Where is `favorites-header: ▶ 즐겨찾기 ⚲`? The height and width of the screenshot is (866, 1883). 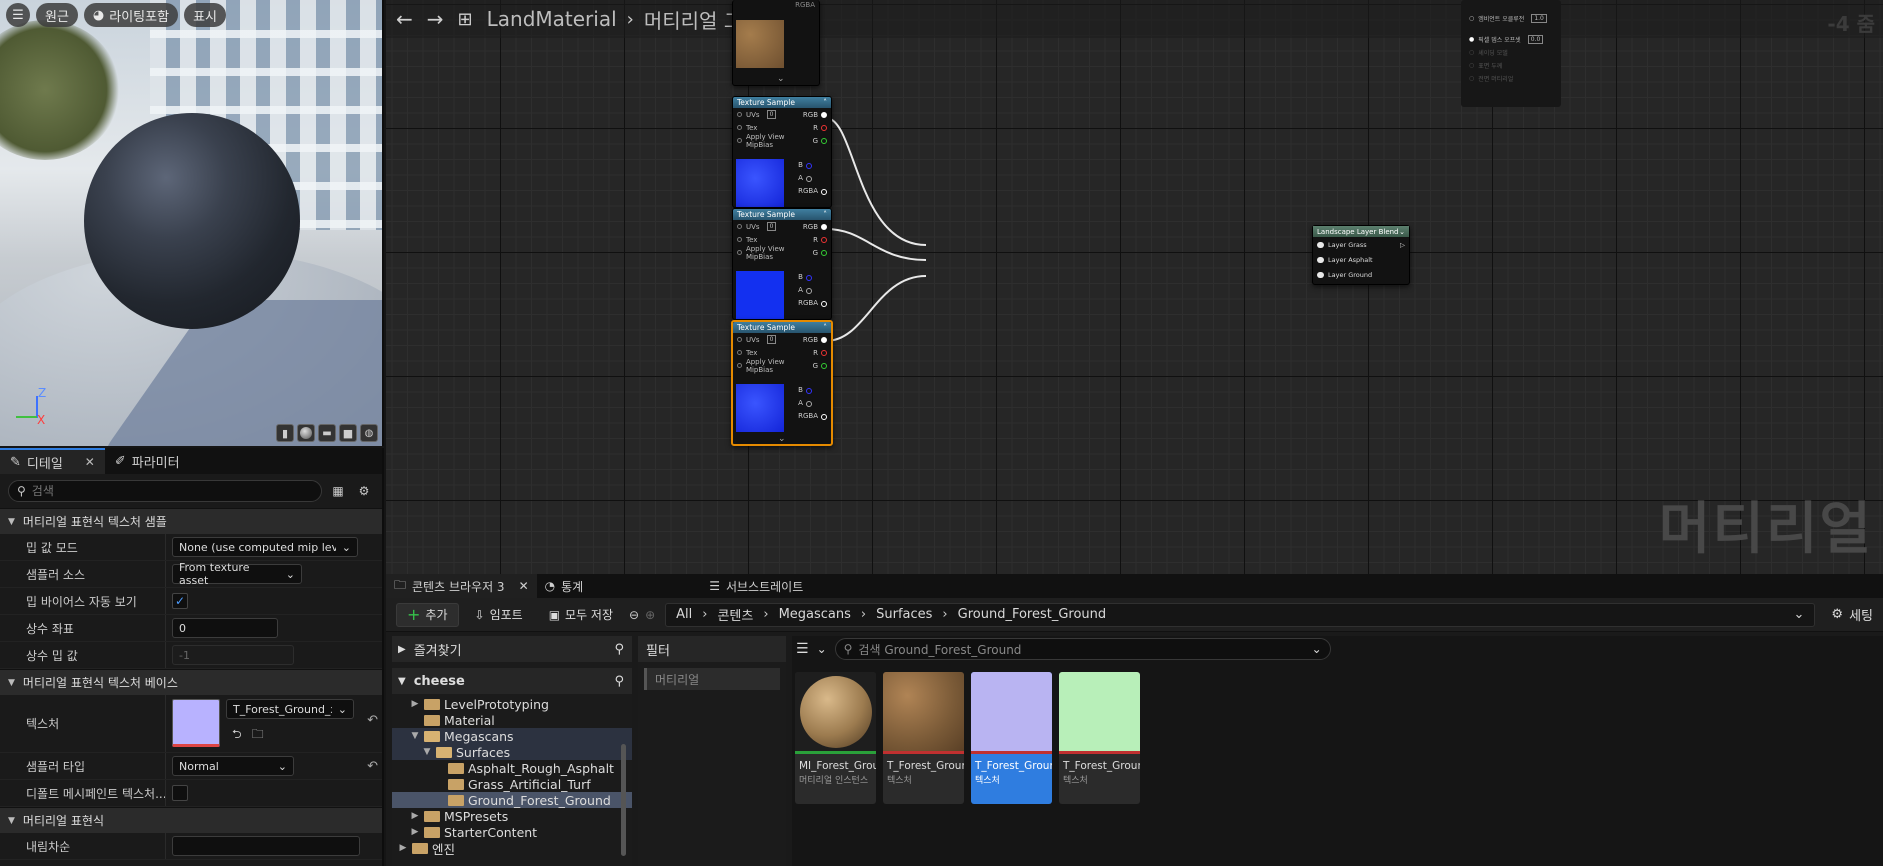
favorites-header: ▶ 즐겨찾기 ⚲ is located at coordinates (512, 649).